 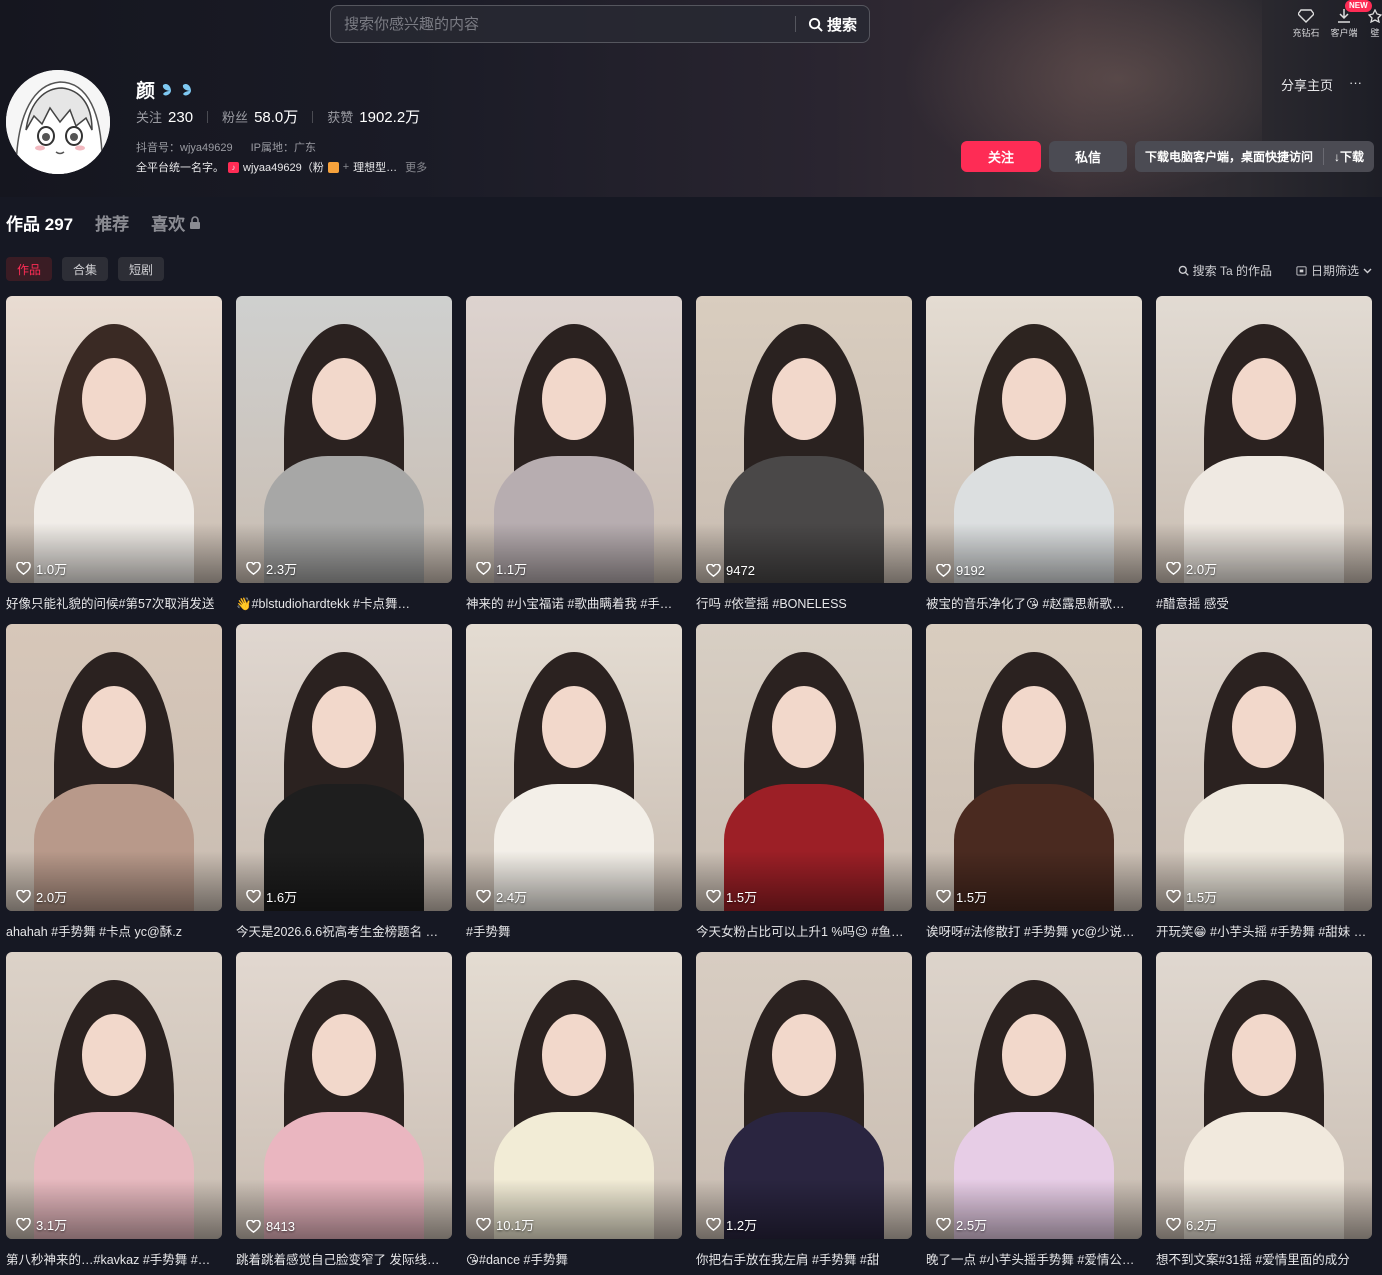 What do you see at coordinates (195, 222) in the screenshot?
I see `lock-icon` at bounding box center [195, 222].